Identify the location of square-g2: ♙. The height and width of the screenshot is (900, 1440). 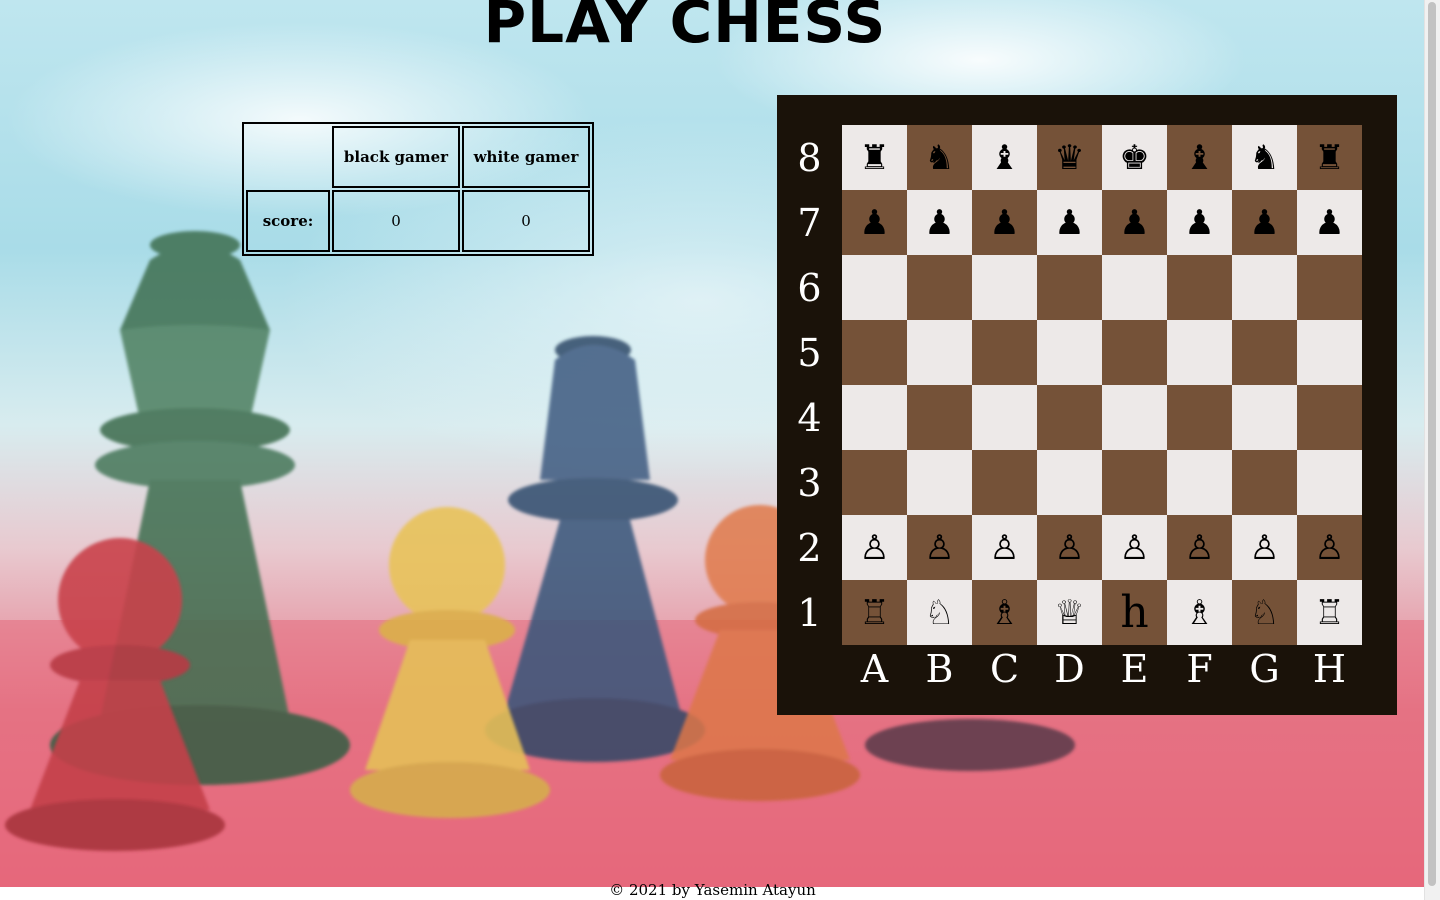
(1264, 547).